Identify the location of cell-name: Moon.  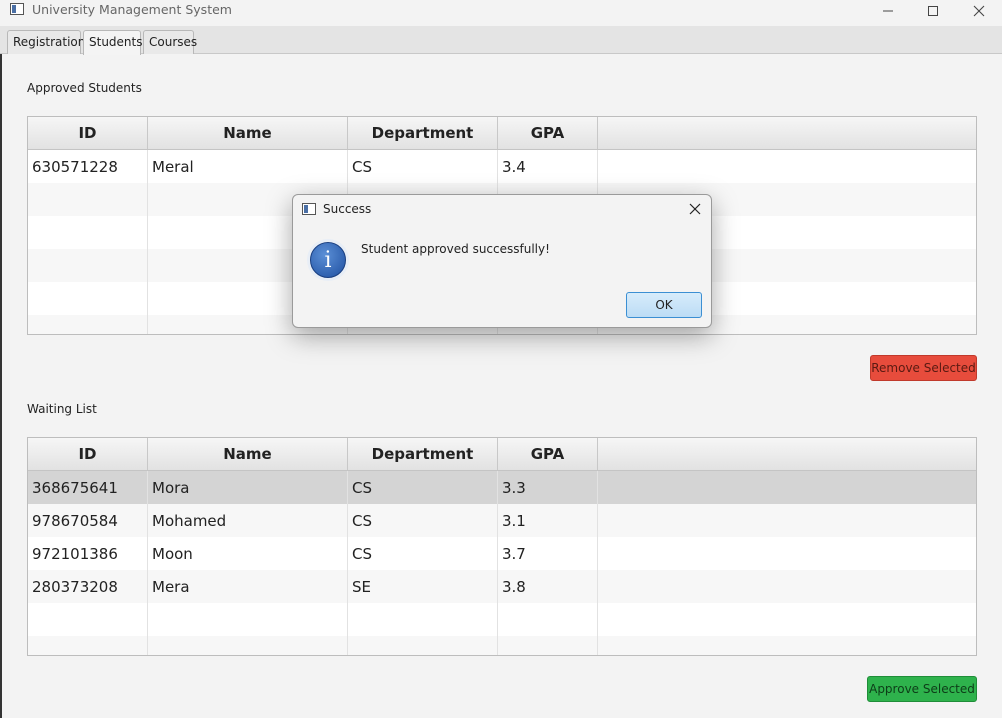
(248, 553).